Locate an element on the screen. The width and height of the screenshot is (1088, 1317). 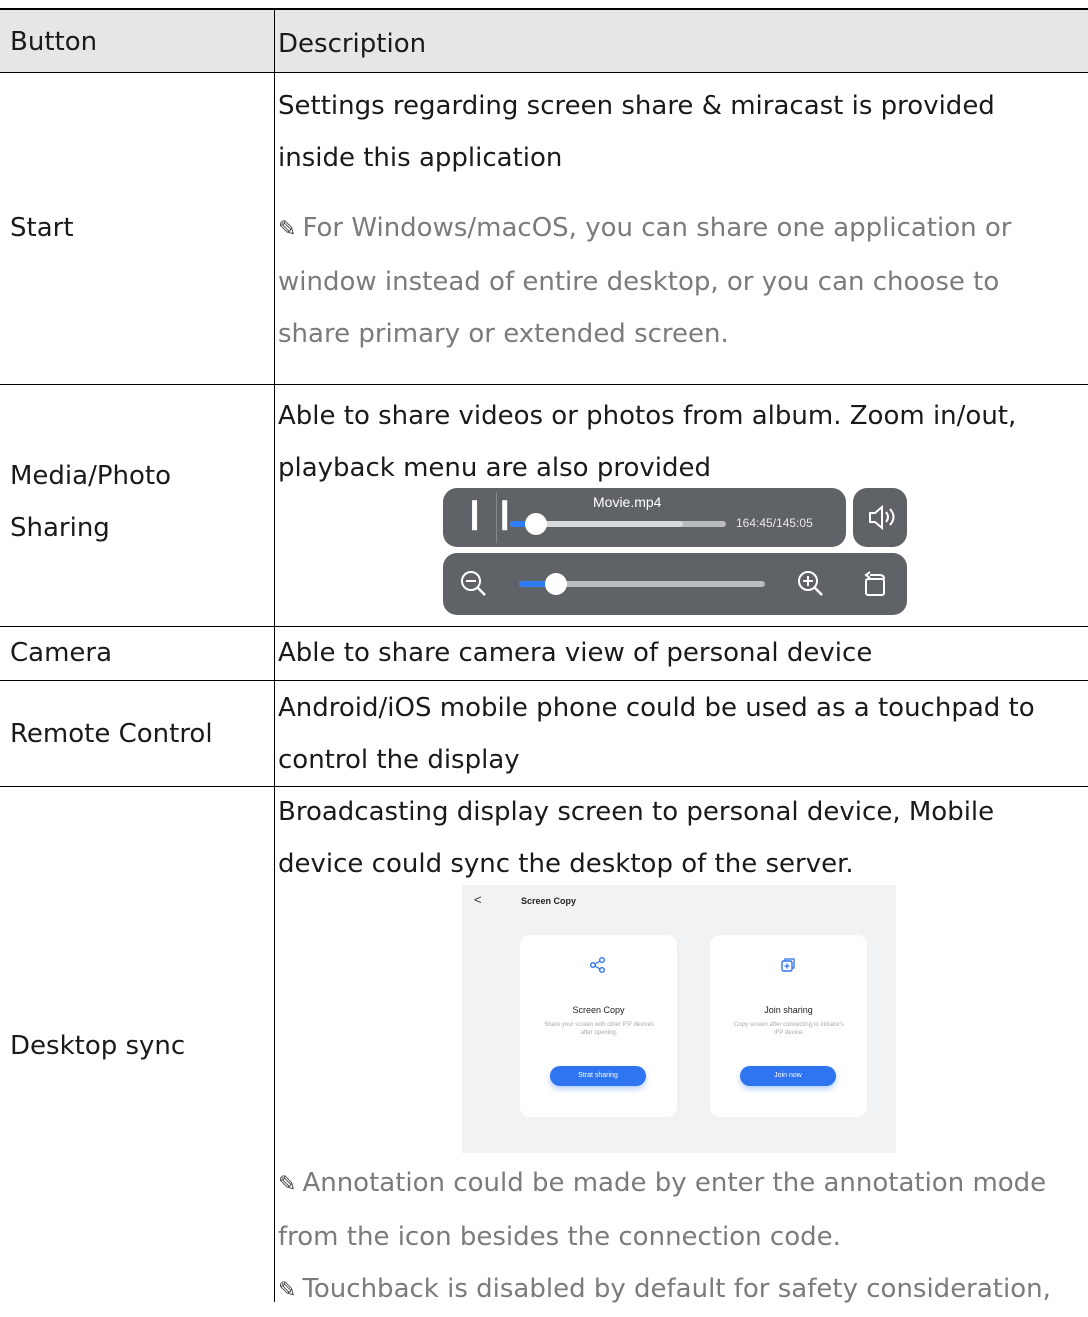
progress-knob is located at coordinates (535, 524).